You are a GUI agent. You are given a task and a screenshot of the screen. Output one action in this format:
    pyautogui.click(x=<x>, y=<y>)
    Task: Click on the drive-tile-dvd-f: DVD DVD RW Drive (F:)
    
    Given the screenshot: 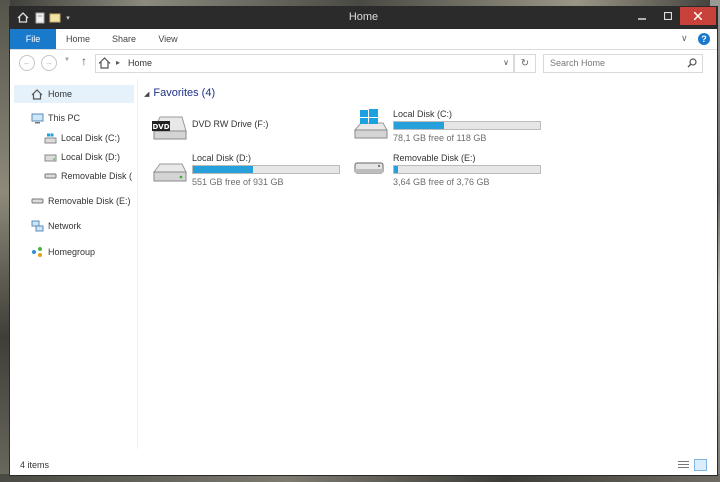 What is the action you would take?
    pyautogui.click(x=250, y=129)
    